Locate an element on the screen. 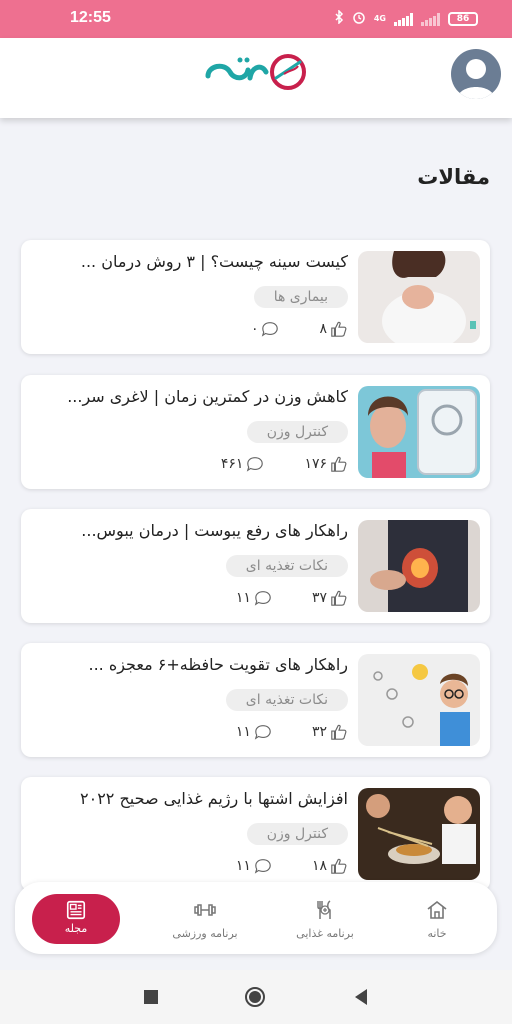 The width and height of the screenshot is (512, 1024). recent-apps-icon is located at coordinates (151, 997).